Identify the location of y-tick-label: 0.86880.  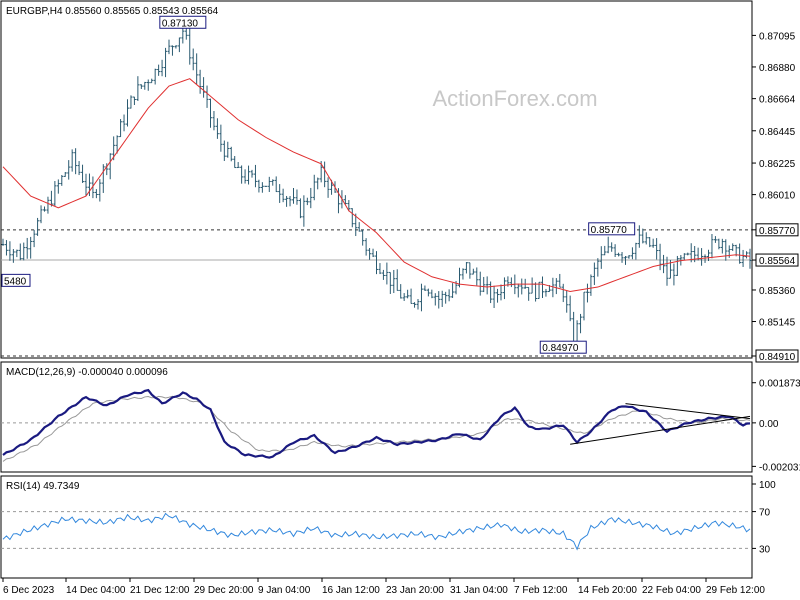
(777, 68).